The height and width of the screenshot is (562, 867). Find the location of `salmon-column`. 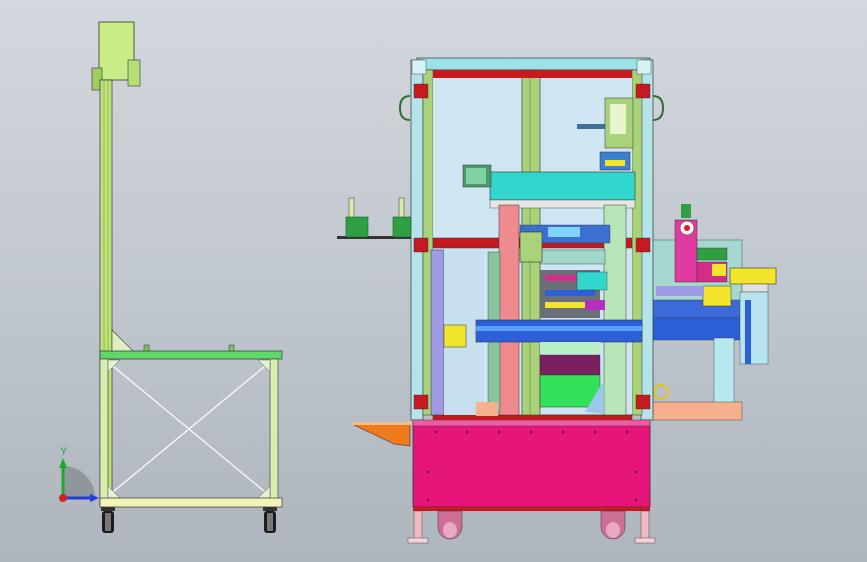

salmon-column is located at coordinates (509, 310).